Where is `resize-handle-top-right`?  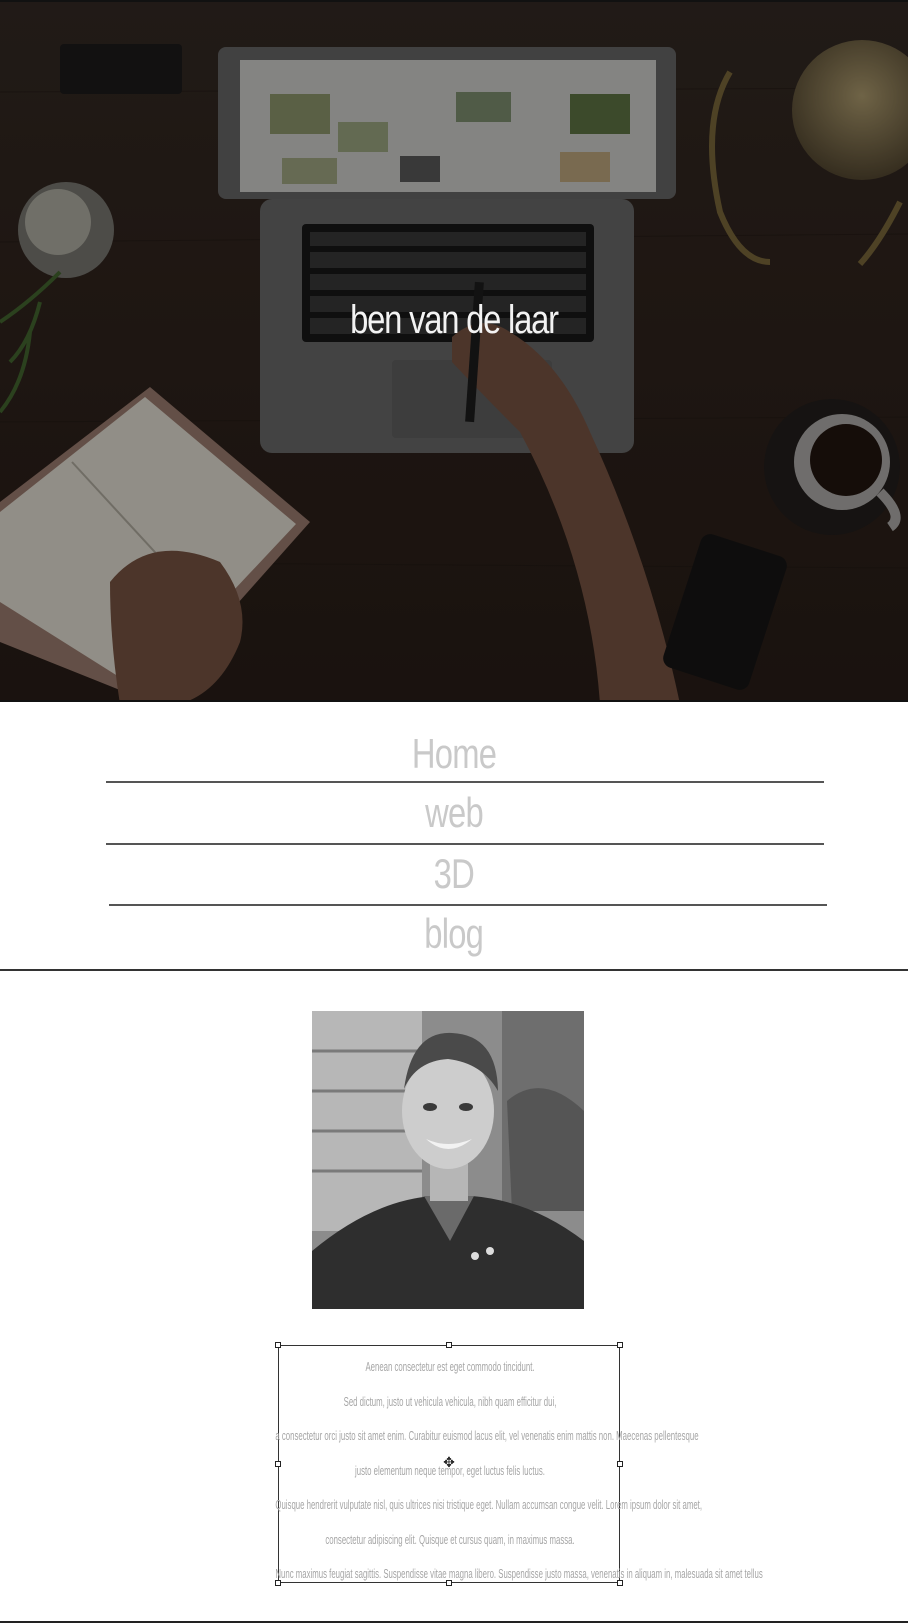 resize-handle-top-right is located at coordinates (620, 1345).